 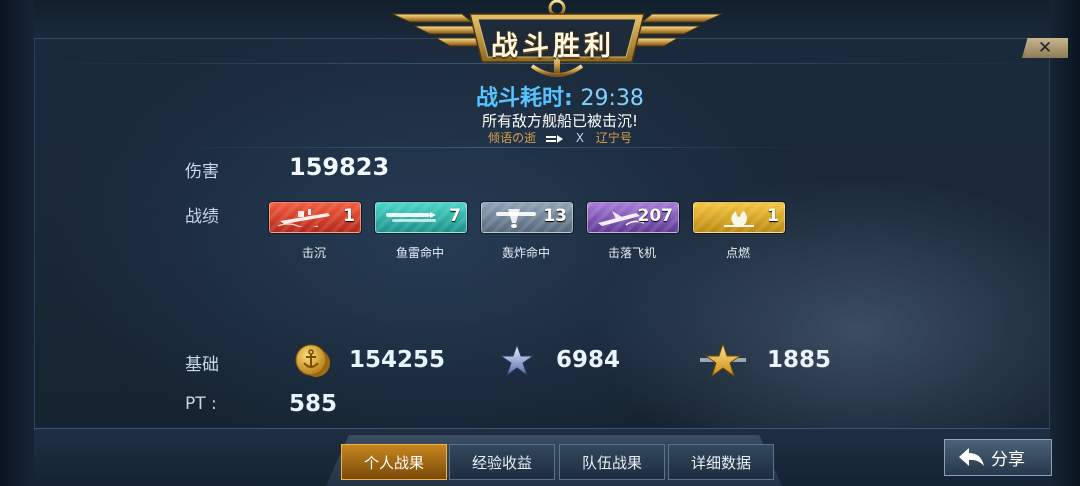 What do you see at coordinates (419, 253) in the screenshot?
I see `record-caption-torpedo: 鱼雷命中` at bounding box center [419, 253].